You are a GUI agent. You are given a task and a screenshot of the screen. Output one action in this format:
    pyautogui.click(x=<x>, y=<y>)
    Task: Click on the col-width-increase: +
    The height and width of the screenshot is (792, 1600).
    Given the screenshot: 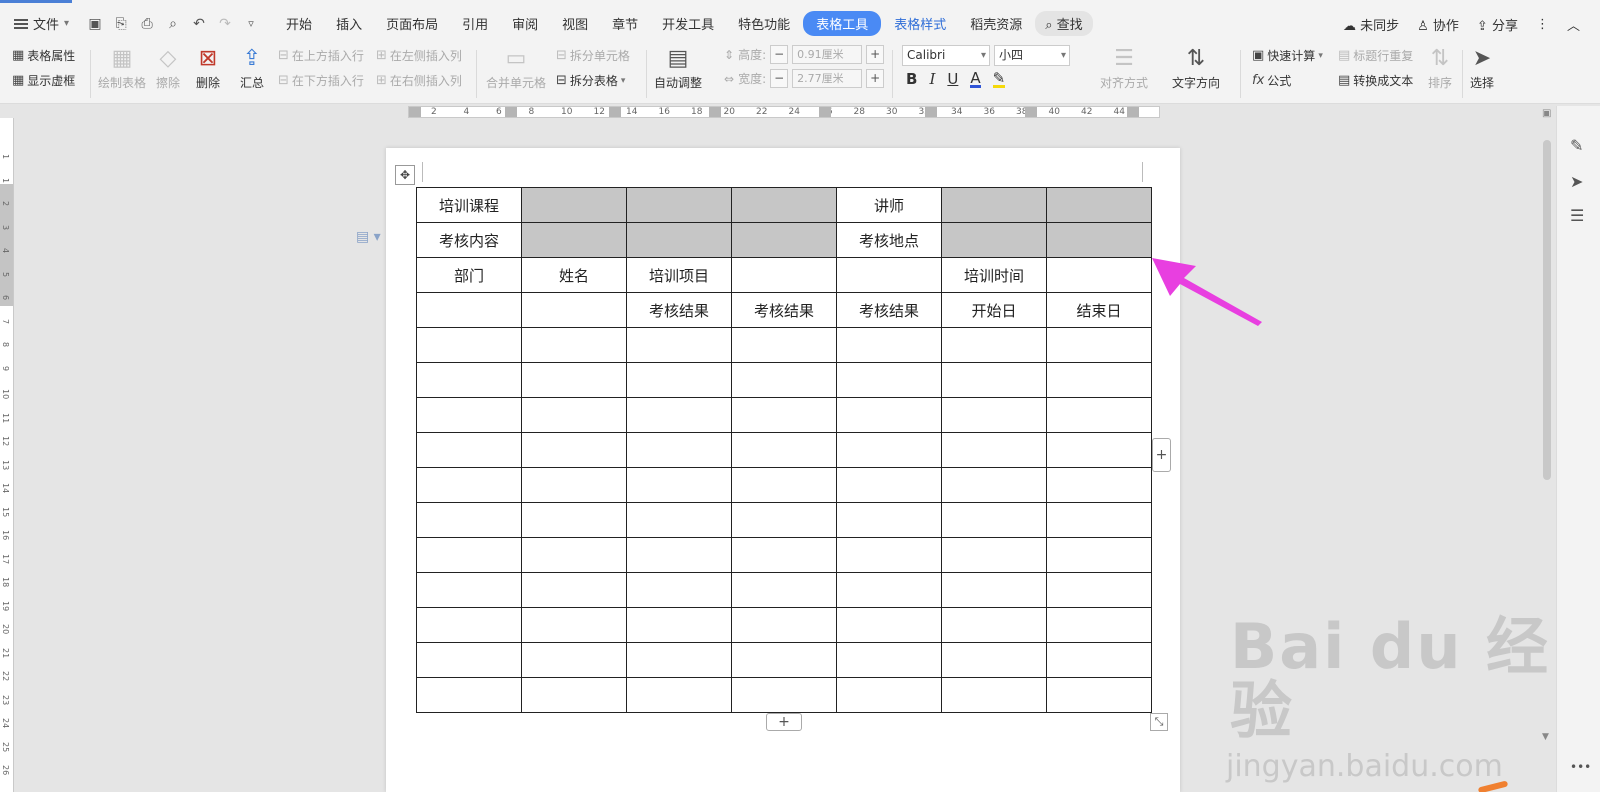 What is the action you would take?
    pyautogui.click(x=875, y=78)
    